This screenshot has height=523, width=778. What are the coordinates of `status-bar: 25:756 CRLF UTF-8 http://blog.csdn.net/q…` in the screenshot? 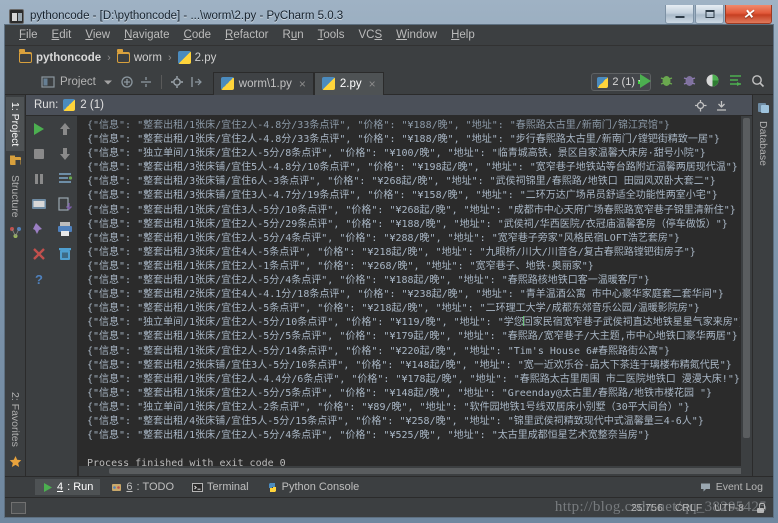 It's located at (389, 507).